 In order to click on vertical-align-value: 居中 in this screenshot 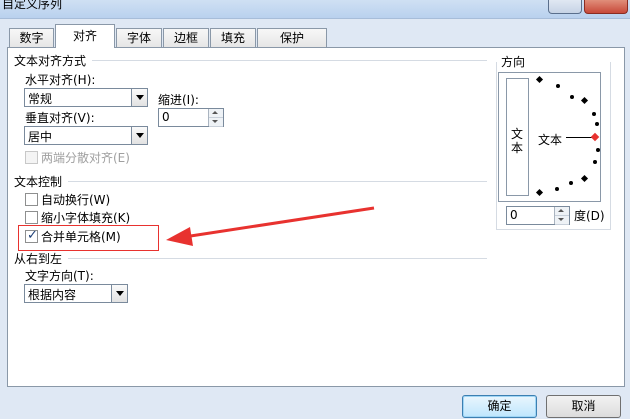, I will do `click(40, 137)`.